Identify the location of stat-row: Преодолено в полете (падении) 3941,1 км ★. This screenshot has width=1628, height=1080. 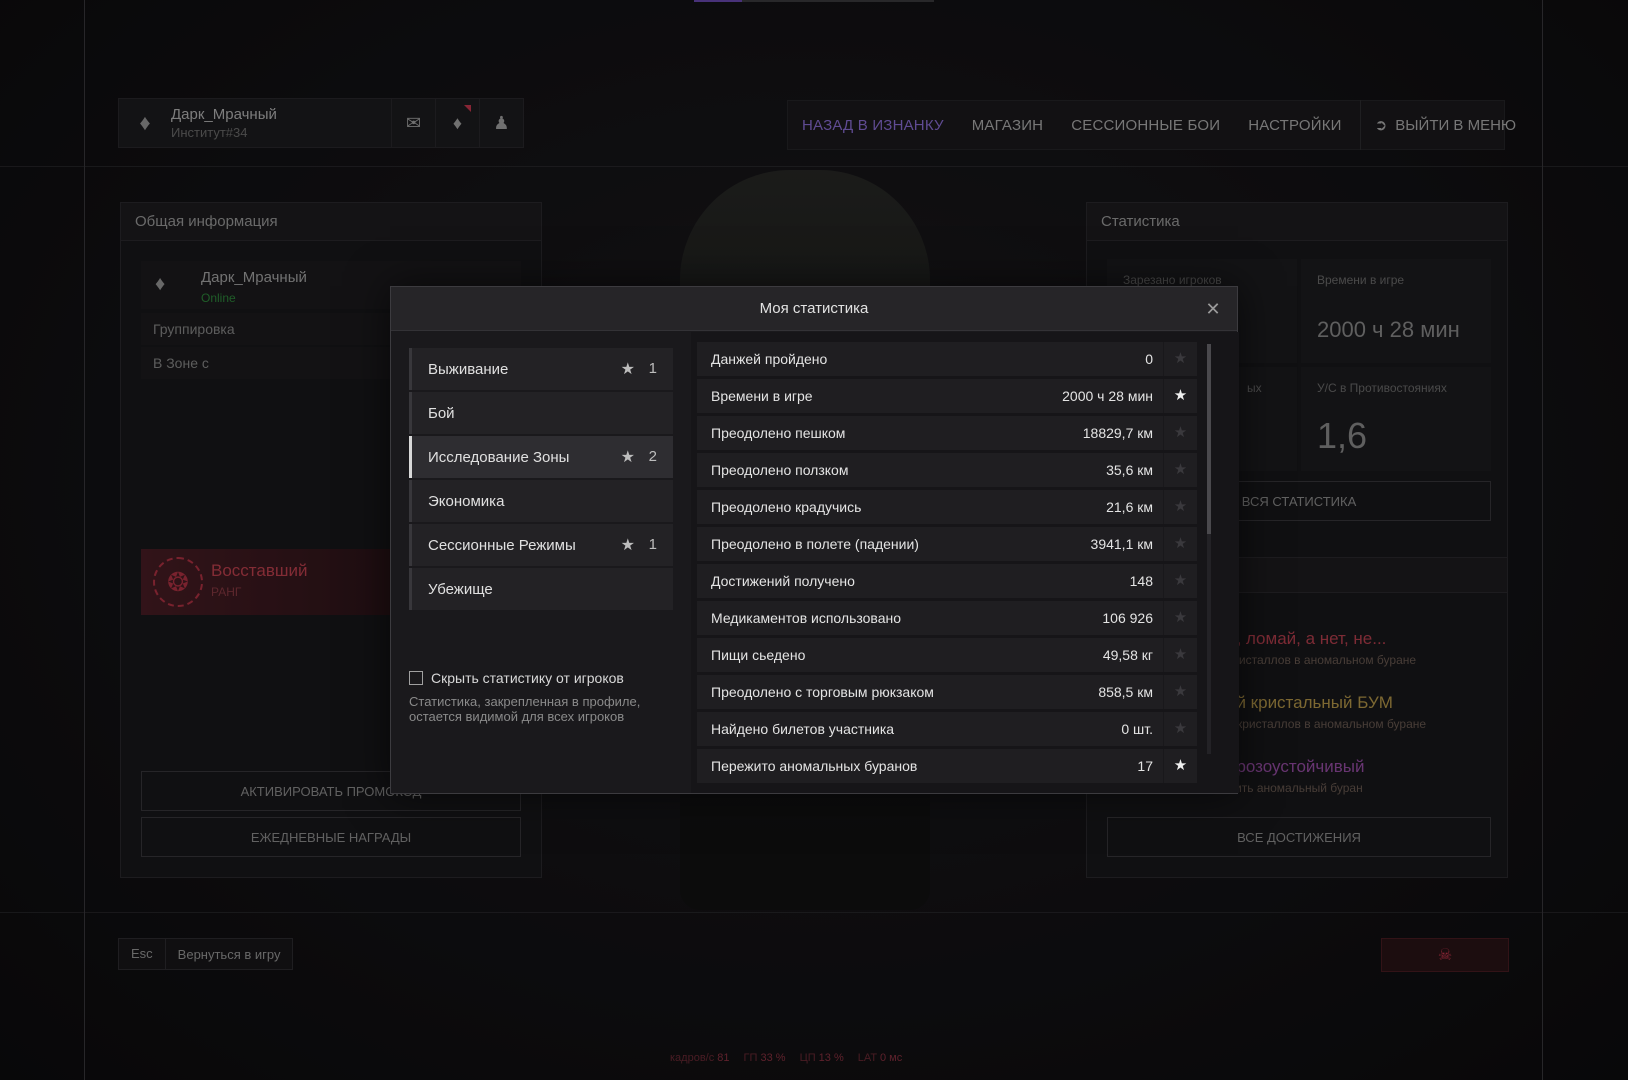
(947, 544).